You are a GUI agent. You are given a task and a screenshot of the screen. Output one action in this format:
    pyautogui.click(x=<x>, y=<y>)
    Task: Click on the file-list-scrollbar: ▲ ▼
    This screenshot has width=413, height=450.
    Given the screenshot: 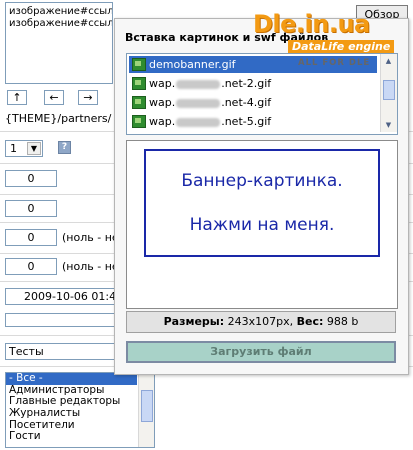 What is the action you would take?
    pyautogui.click(x=388, y=93)
    